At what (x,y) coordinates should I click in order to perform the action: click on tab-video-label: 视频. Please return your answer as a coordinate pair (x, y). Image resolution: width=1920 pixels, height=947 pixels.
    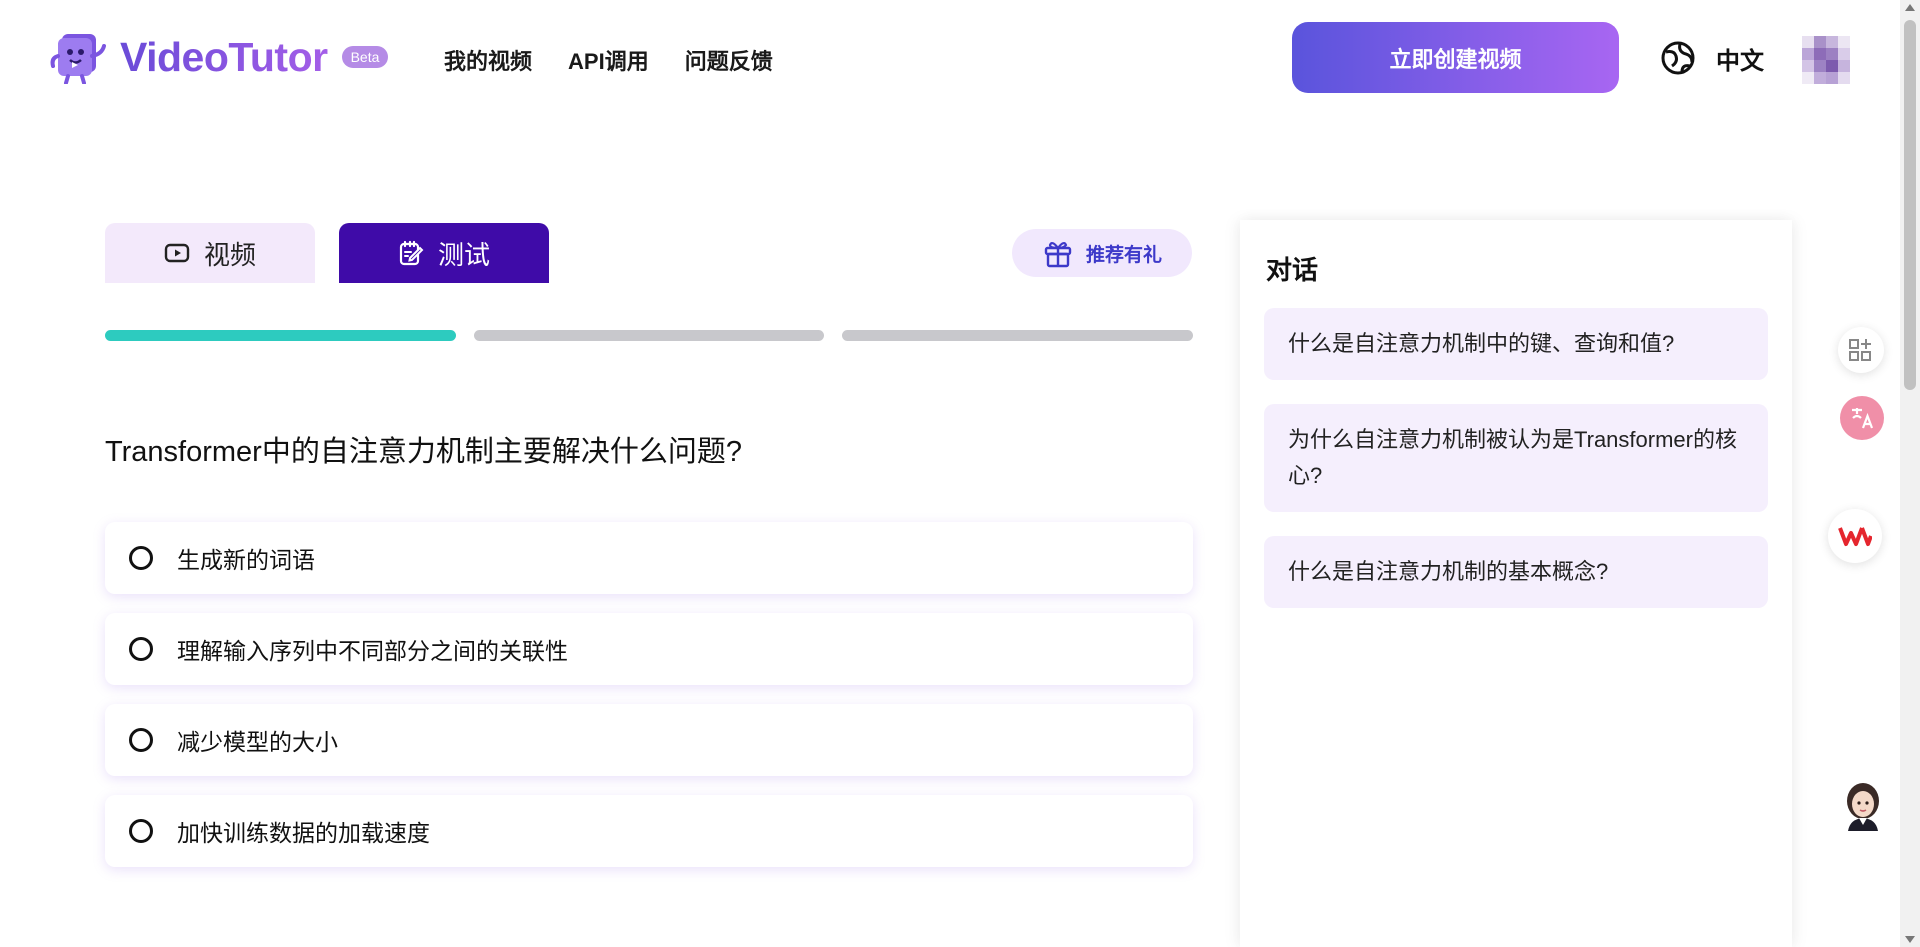
    Looking at the image, I should click on (229, 254).